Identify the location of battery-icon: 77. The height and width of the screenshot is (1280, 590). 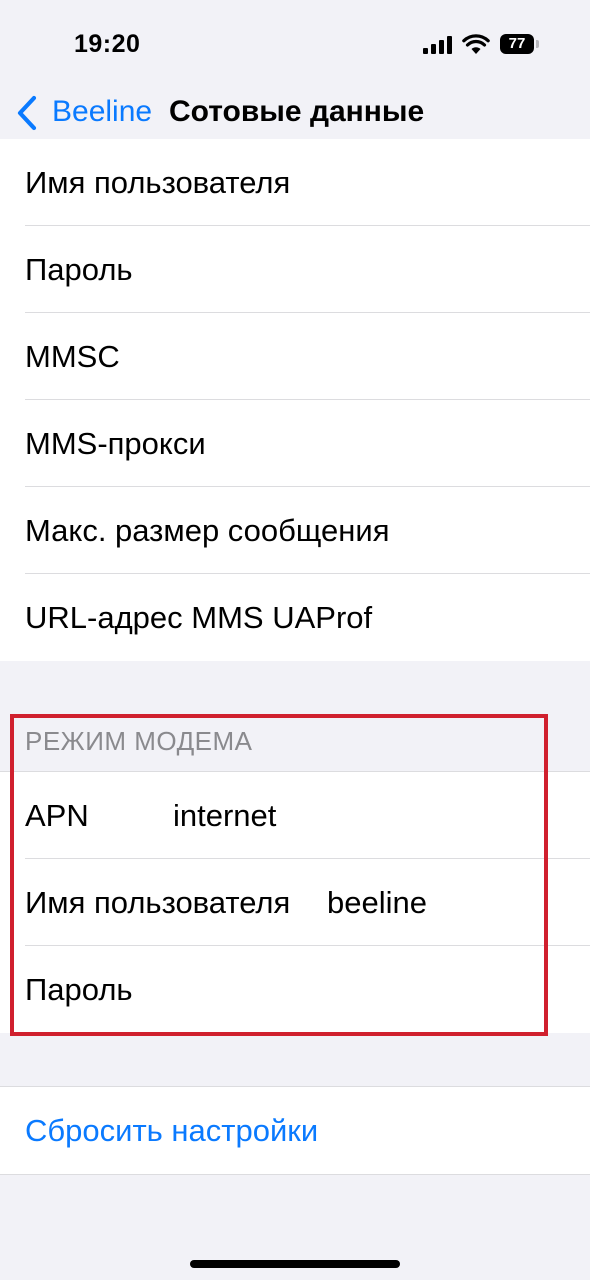
(519, 44).